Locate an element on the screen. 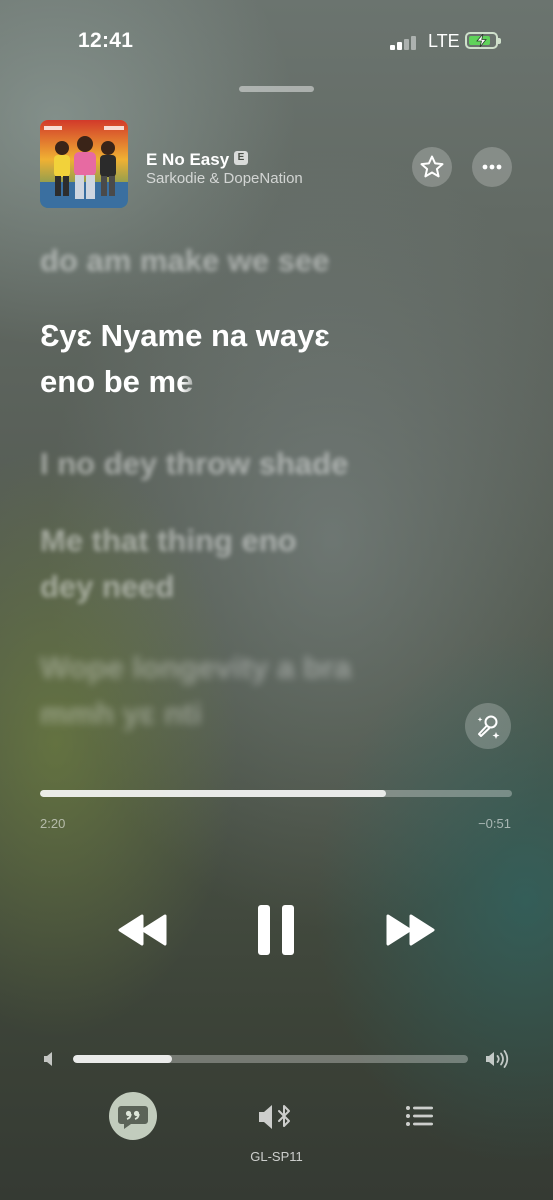 The image size is (553, 1200). playback-scrubber is located at coordinates (276, 793).